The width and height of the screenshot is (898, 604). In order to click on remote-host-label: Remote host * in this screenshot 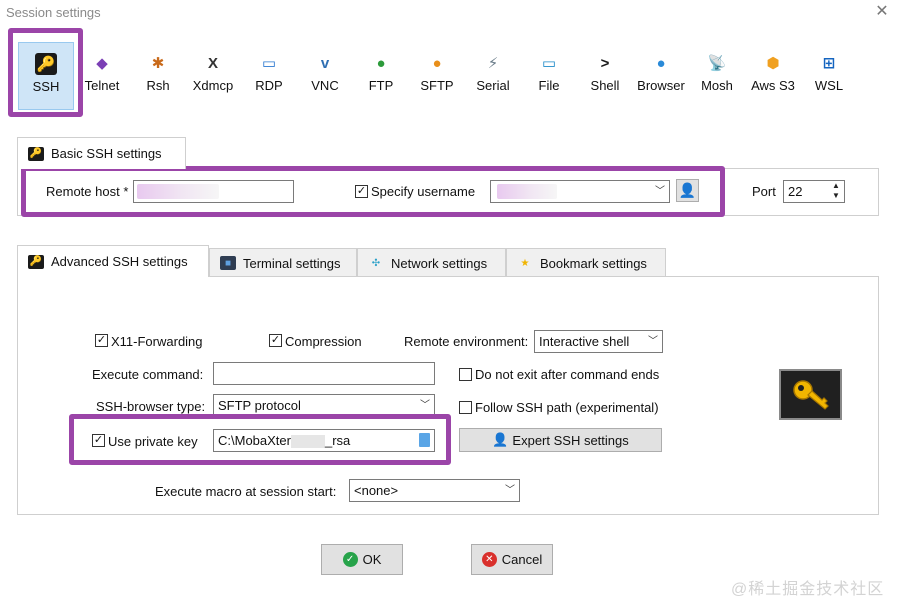, I will do `click(87, 191)`.